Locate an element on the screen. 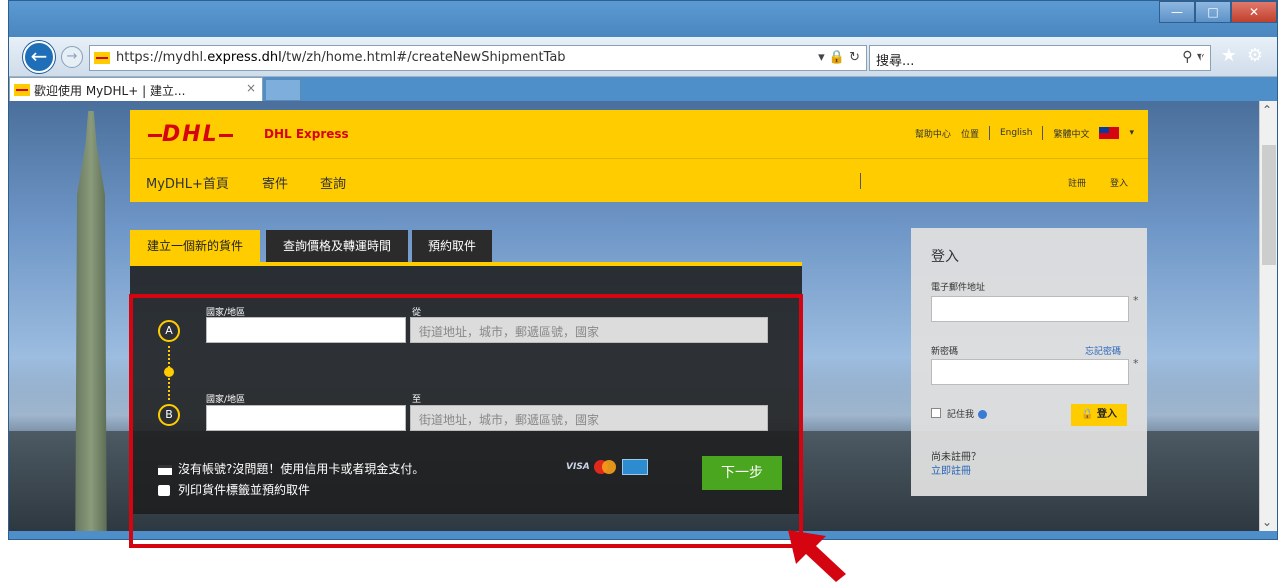 Image resolution: width=1278 pixels, height=582 pixels. info-icon is located at coordinates (983, 414).